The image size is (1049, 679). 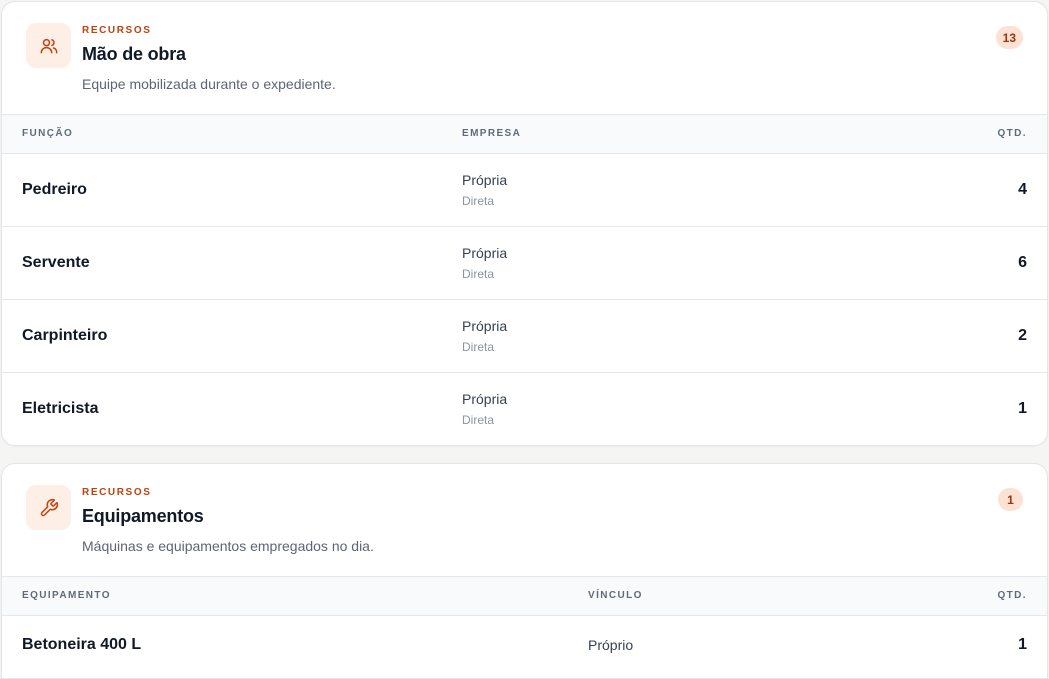 What do you see at coordinates (48, 45) in the screenshot?
I see `users-icon` at bounding box center [48, 45].